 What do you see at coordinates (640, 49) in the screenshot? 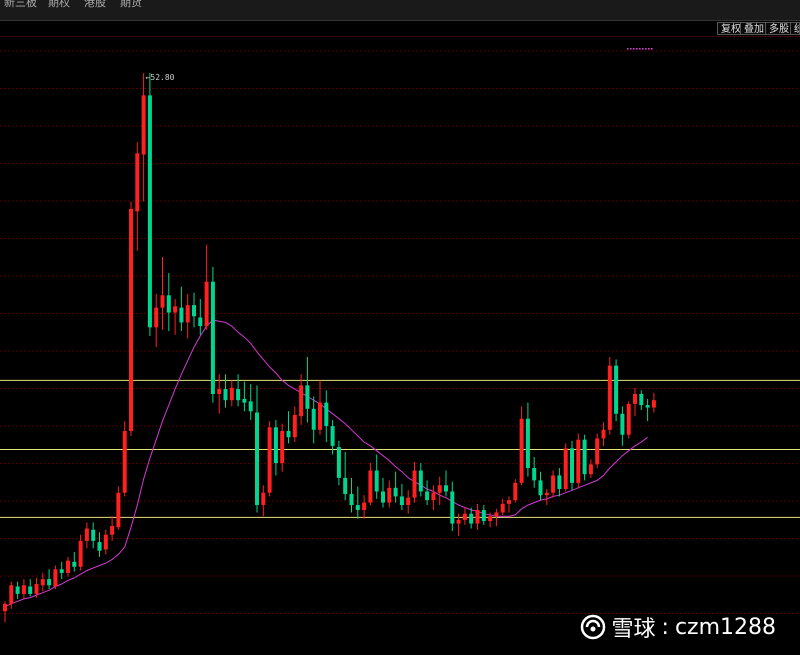
I see `legend-marker` at bounding box center [640, 49].